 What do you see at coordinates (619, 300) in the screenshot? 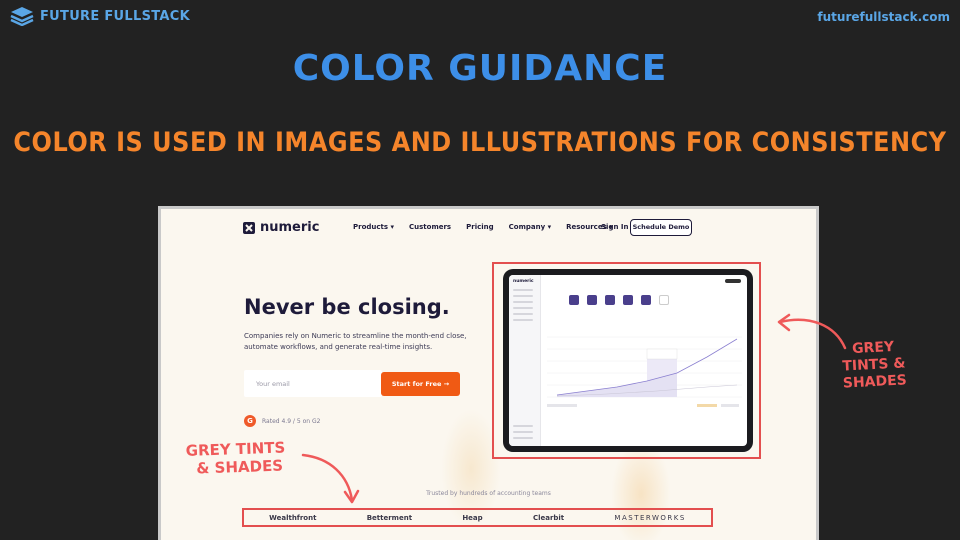
I see `tablet-app-icons` at bounding box center [619, 300].